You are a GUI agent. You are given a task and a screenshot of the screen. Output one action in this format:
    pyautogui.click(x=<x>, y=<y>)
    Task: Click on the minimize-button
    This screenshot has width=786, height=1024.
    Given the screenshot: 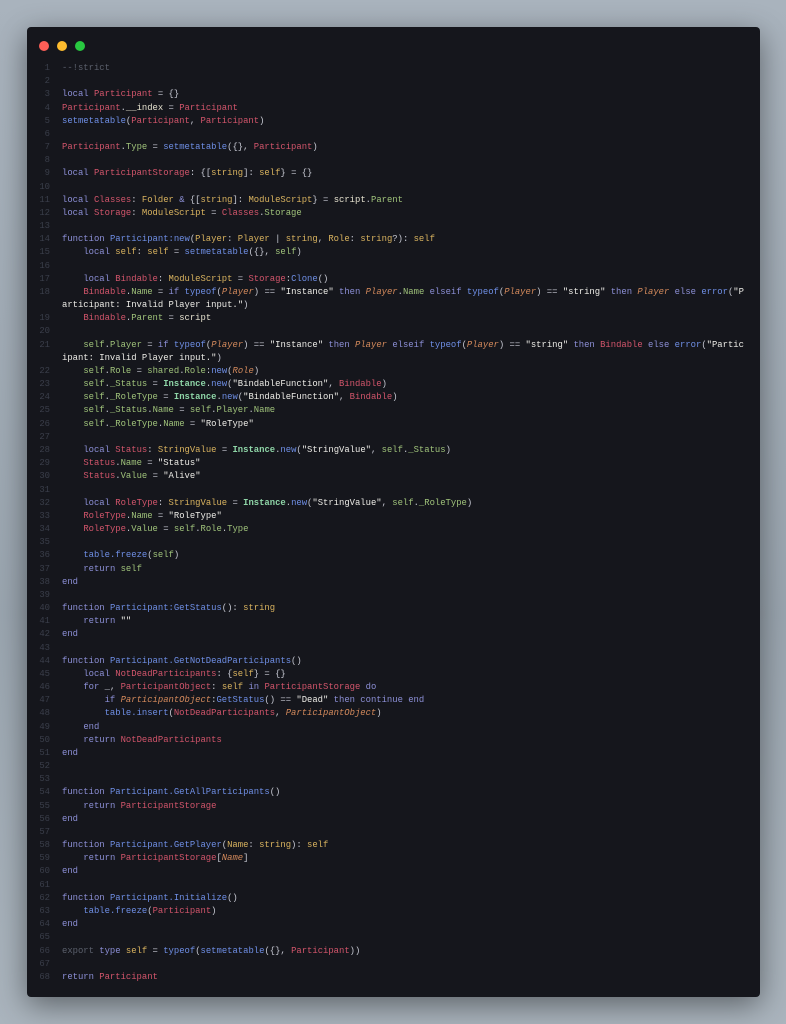 What is the action you would take?
    pyautogui.click(x=62, y=46)
    